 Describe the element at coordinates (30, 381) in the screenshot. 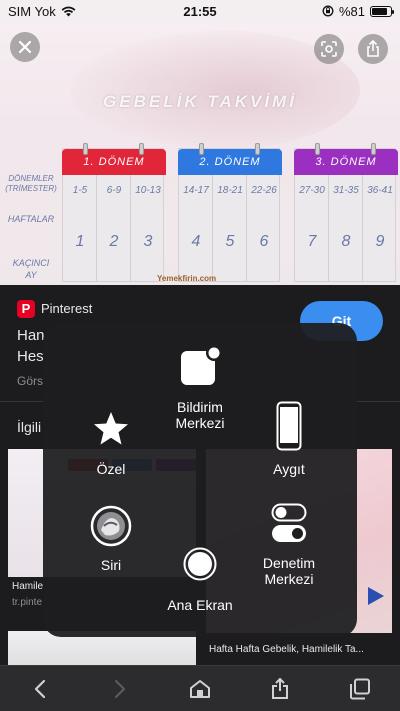

I see `pin-subtitle: Görs` at that location.